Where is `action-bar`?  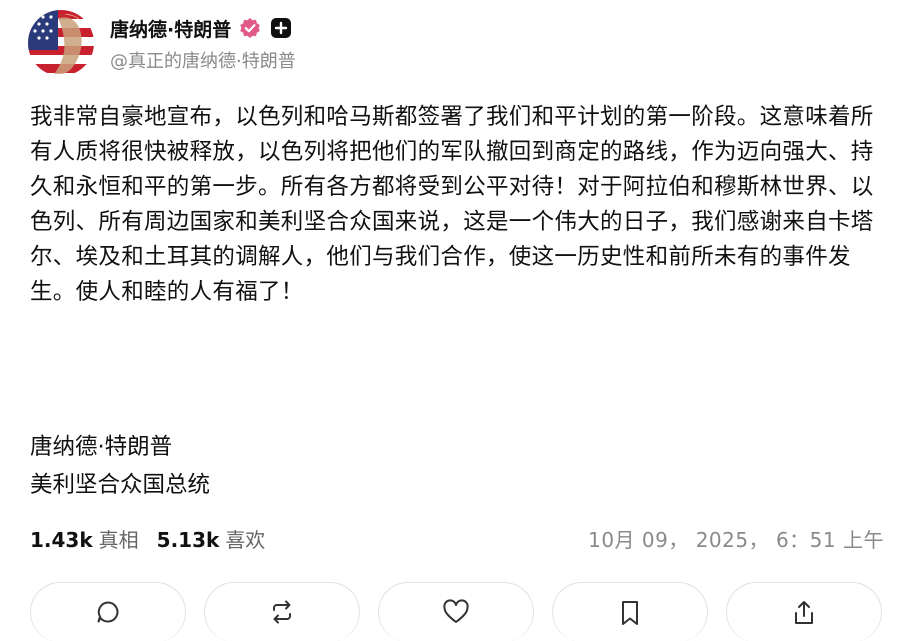 action-bar is located at coordinates (456, 611).